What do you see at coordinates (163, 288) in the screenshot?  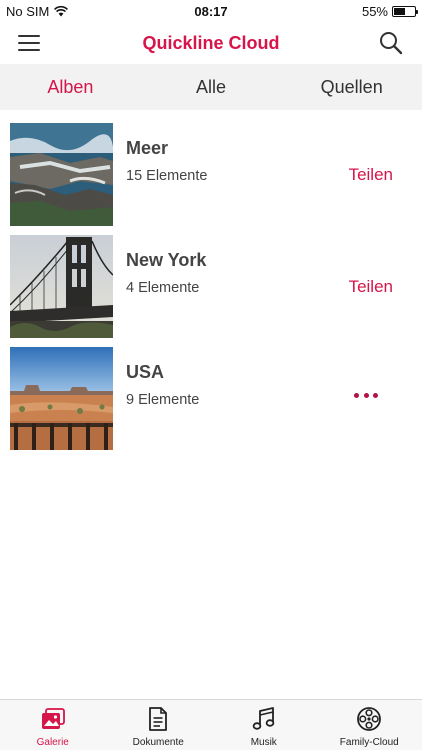 I see `album-item-count: 4 Elemente` at bounding box center [163, 288].